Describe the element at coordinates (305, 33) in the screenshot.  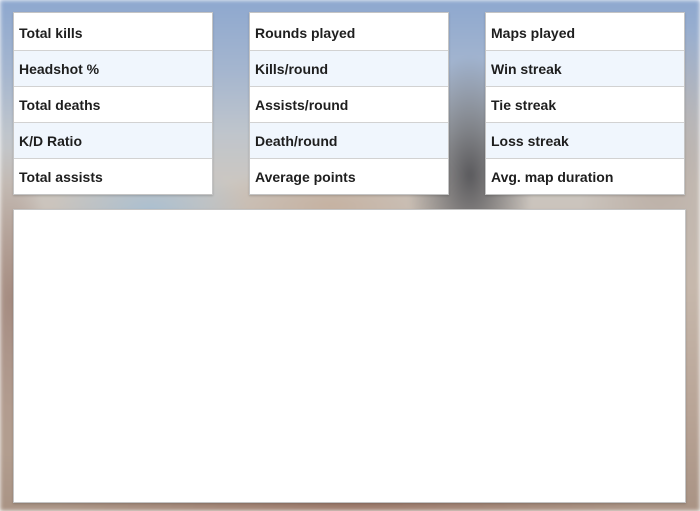
I see `stat-row-rounds-played: Rounds played` at that location.